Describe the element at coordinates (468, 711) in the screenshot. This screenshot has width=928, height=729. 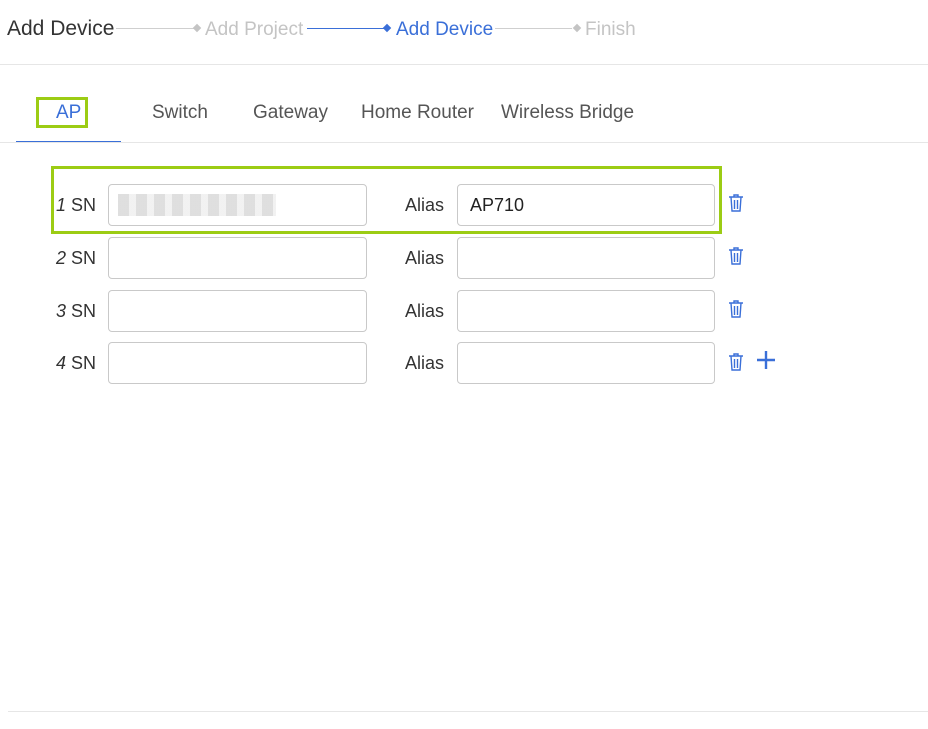
I see `footer-divider` at that location.